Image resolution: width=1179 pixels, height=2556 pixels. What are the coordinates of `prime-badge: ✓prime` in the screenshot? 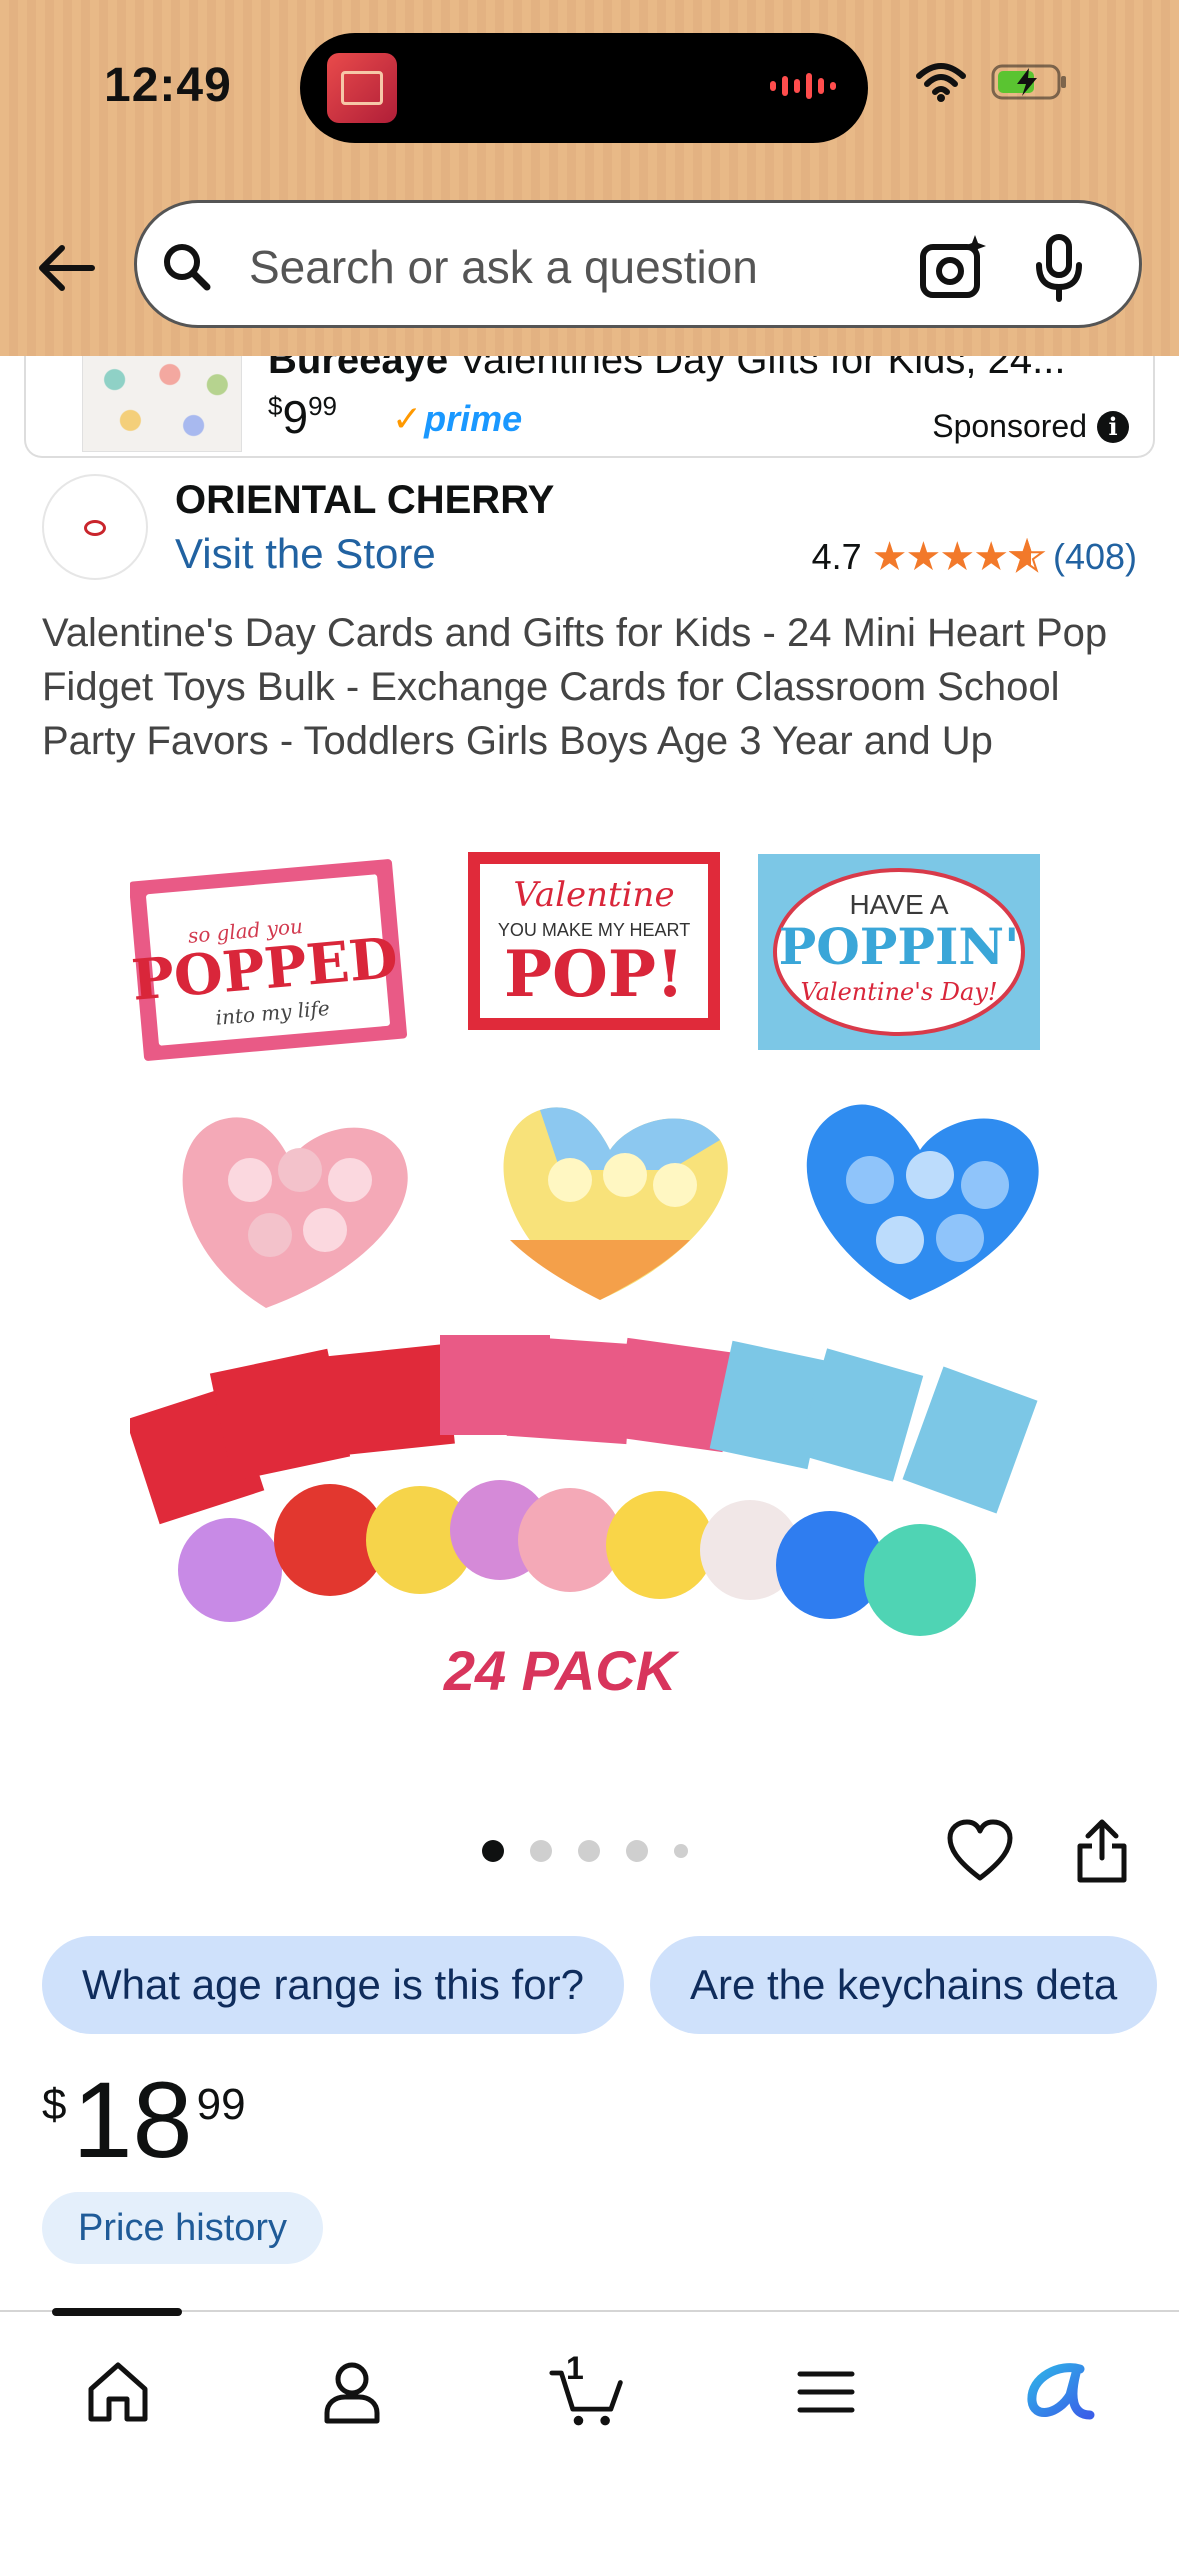 It's located at (457, 418).